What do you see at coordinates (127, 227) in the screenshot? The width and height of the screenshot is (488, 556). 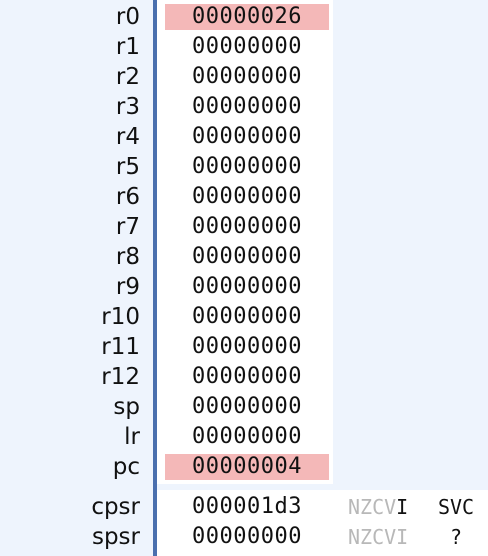 I see `register-name: r7` at bounding box center [127, 227].